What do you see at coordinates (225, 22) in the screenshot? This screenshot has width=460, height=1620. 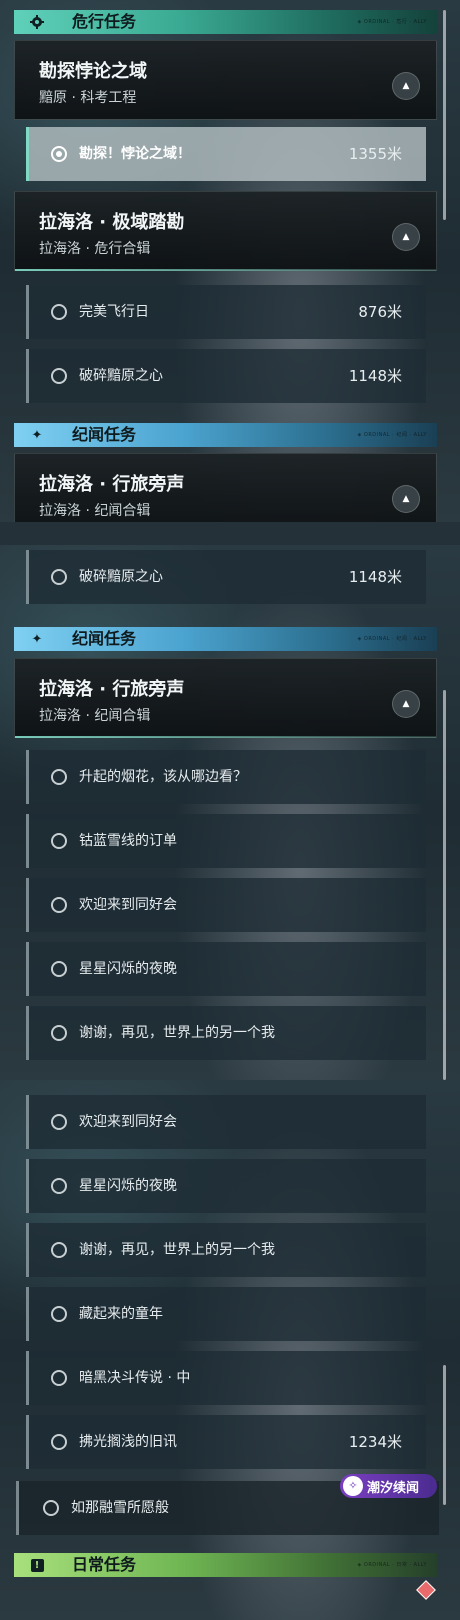 I see `category-header-danger: 危行任务 ◈ ORDINAL · 危行 · ALLY` at bounding box center [225, 22].